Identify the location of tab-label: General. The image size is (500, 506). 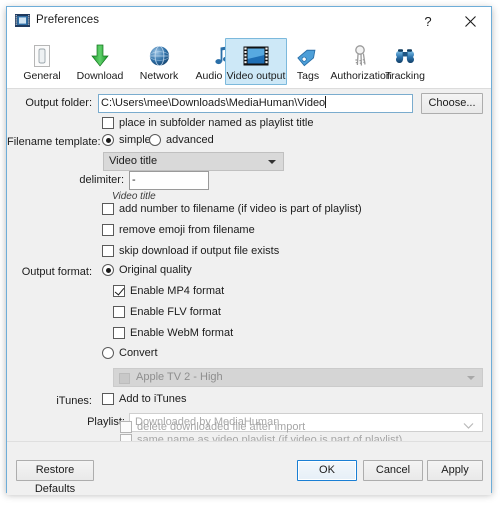
(42, 76).